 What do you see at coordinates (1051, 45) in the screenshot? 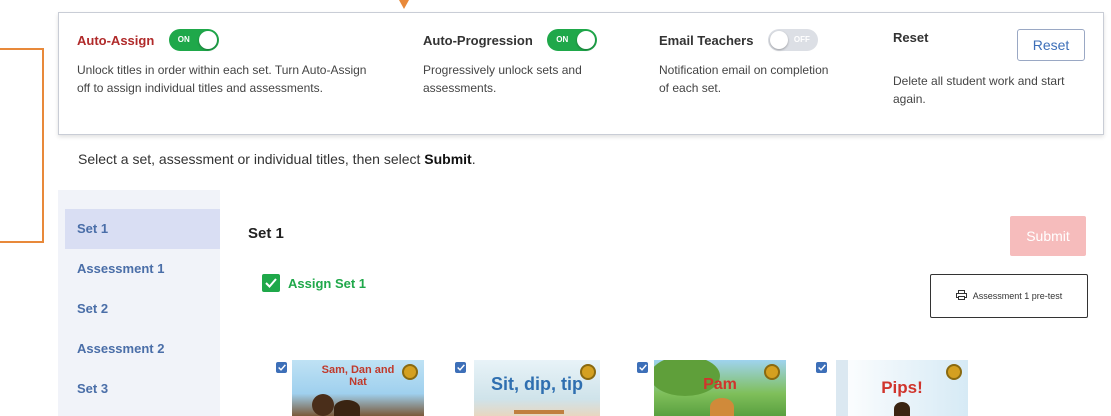
I see `reset-button: Reset` at bounding box center [1051, 45].